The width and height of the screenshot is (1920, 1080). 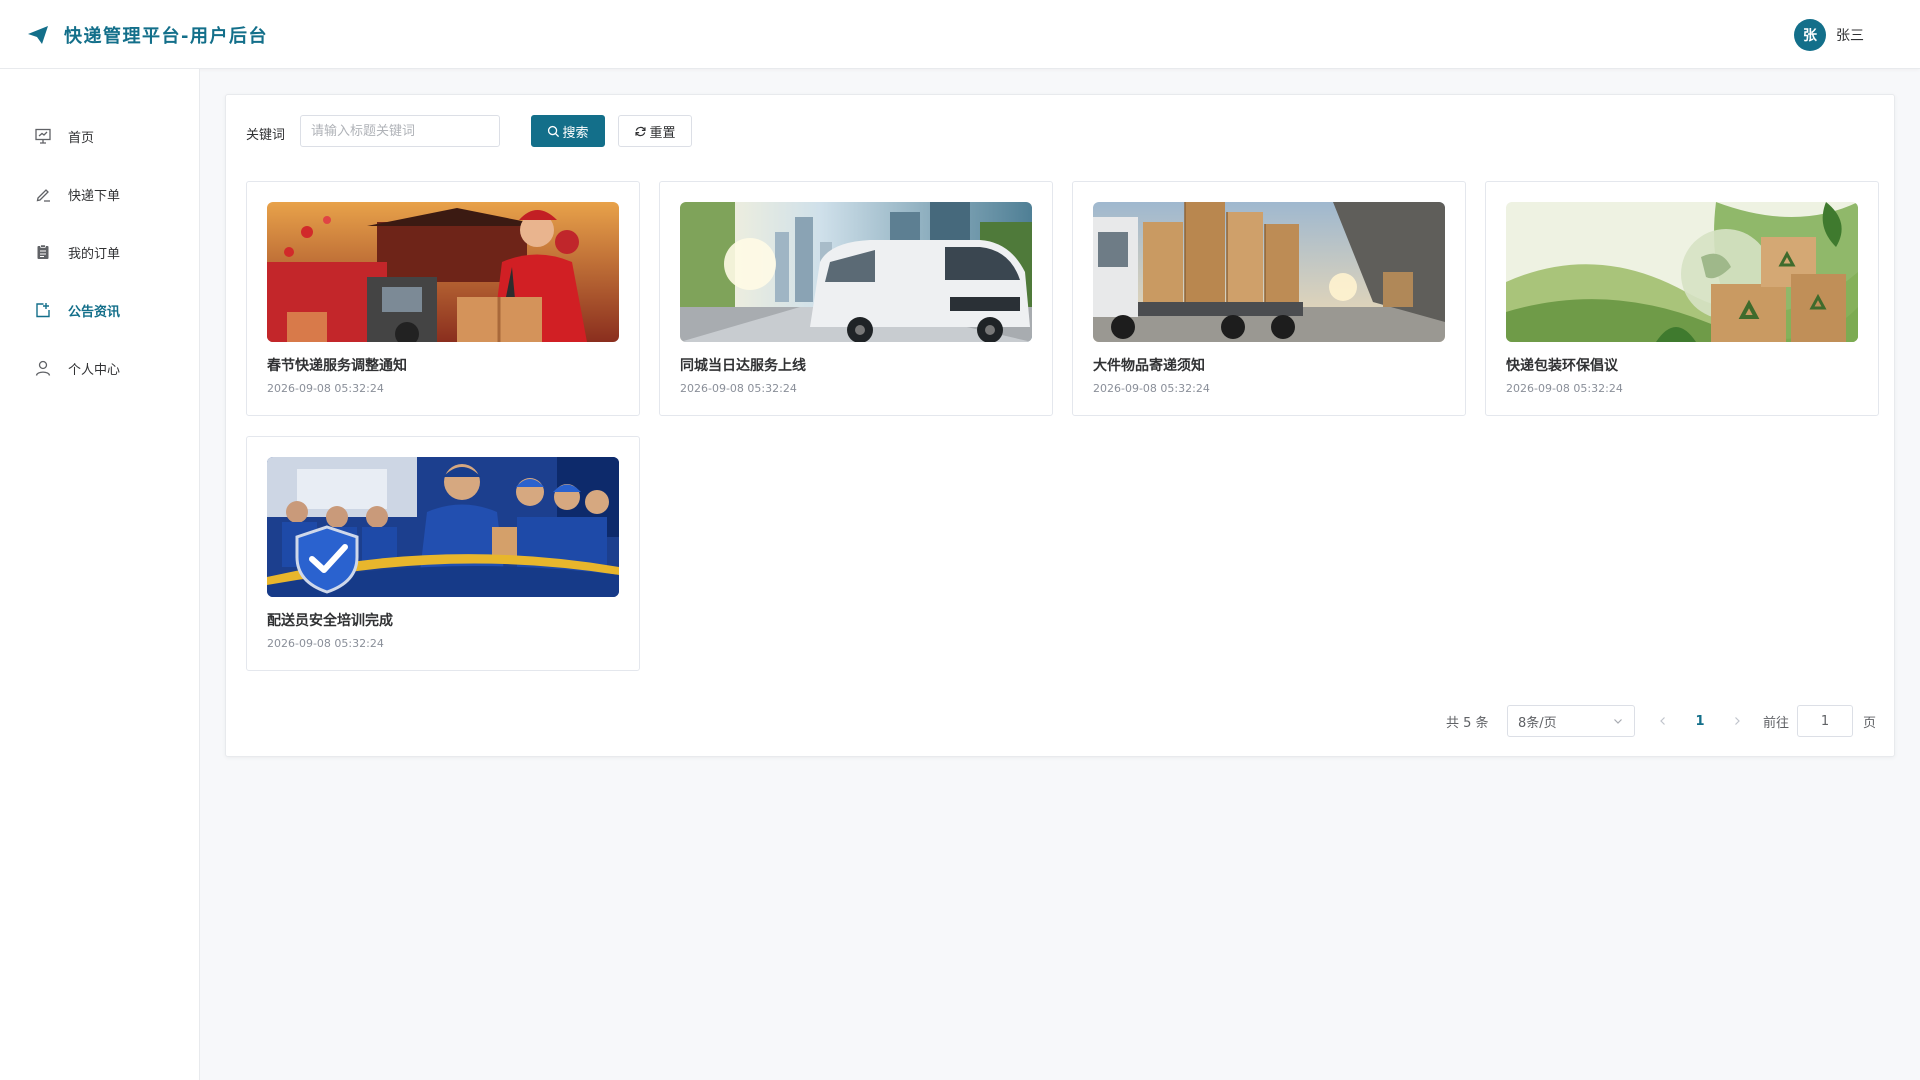 I want to click on sidebar-item-order: 快递下单, so click(x=99, y=194).